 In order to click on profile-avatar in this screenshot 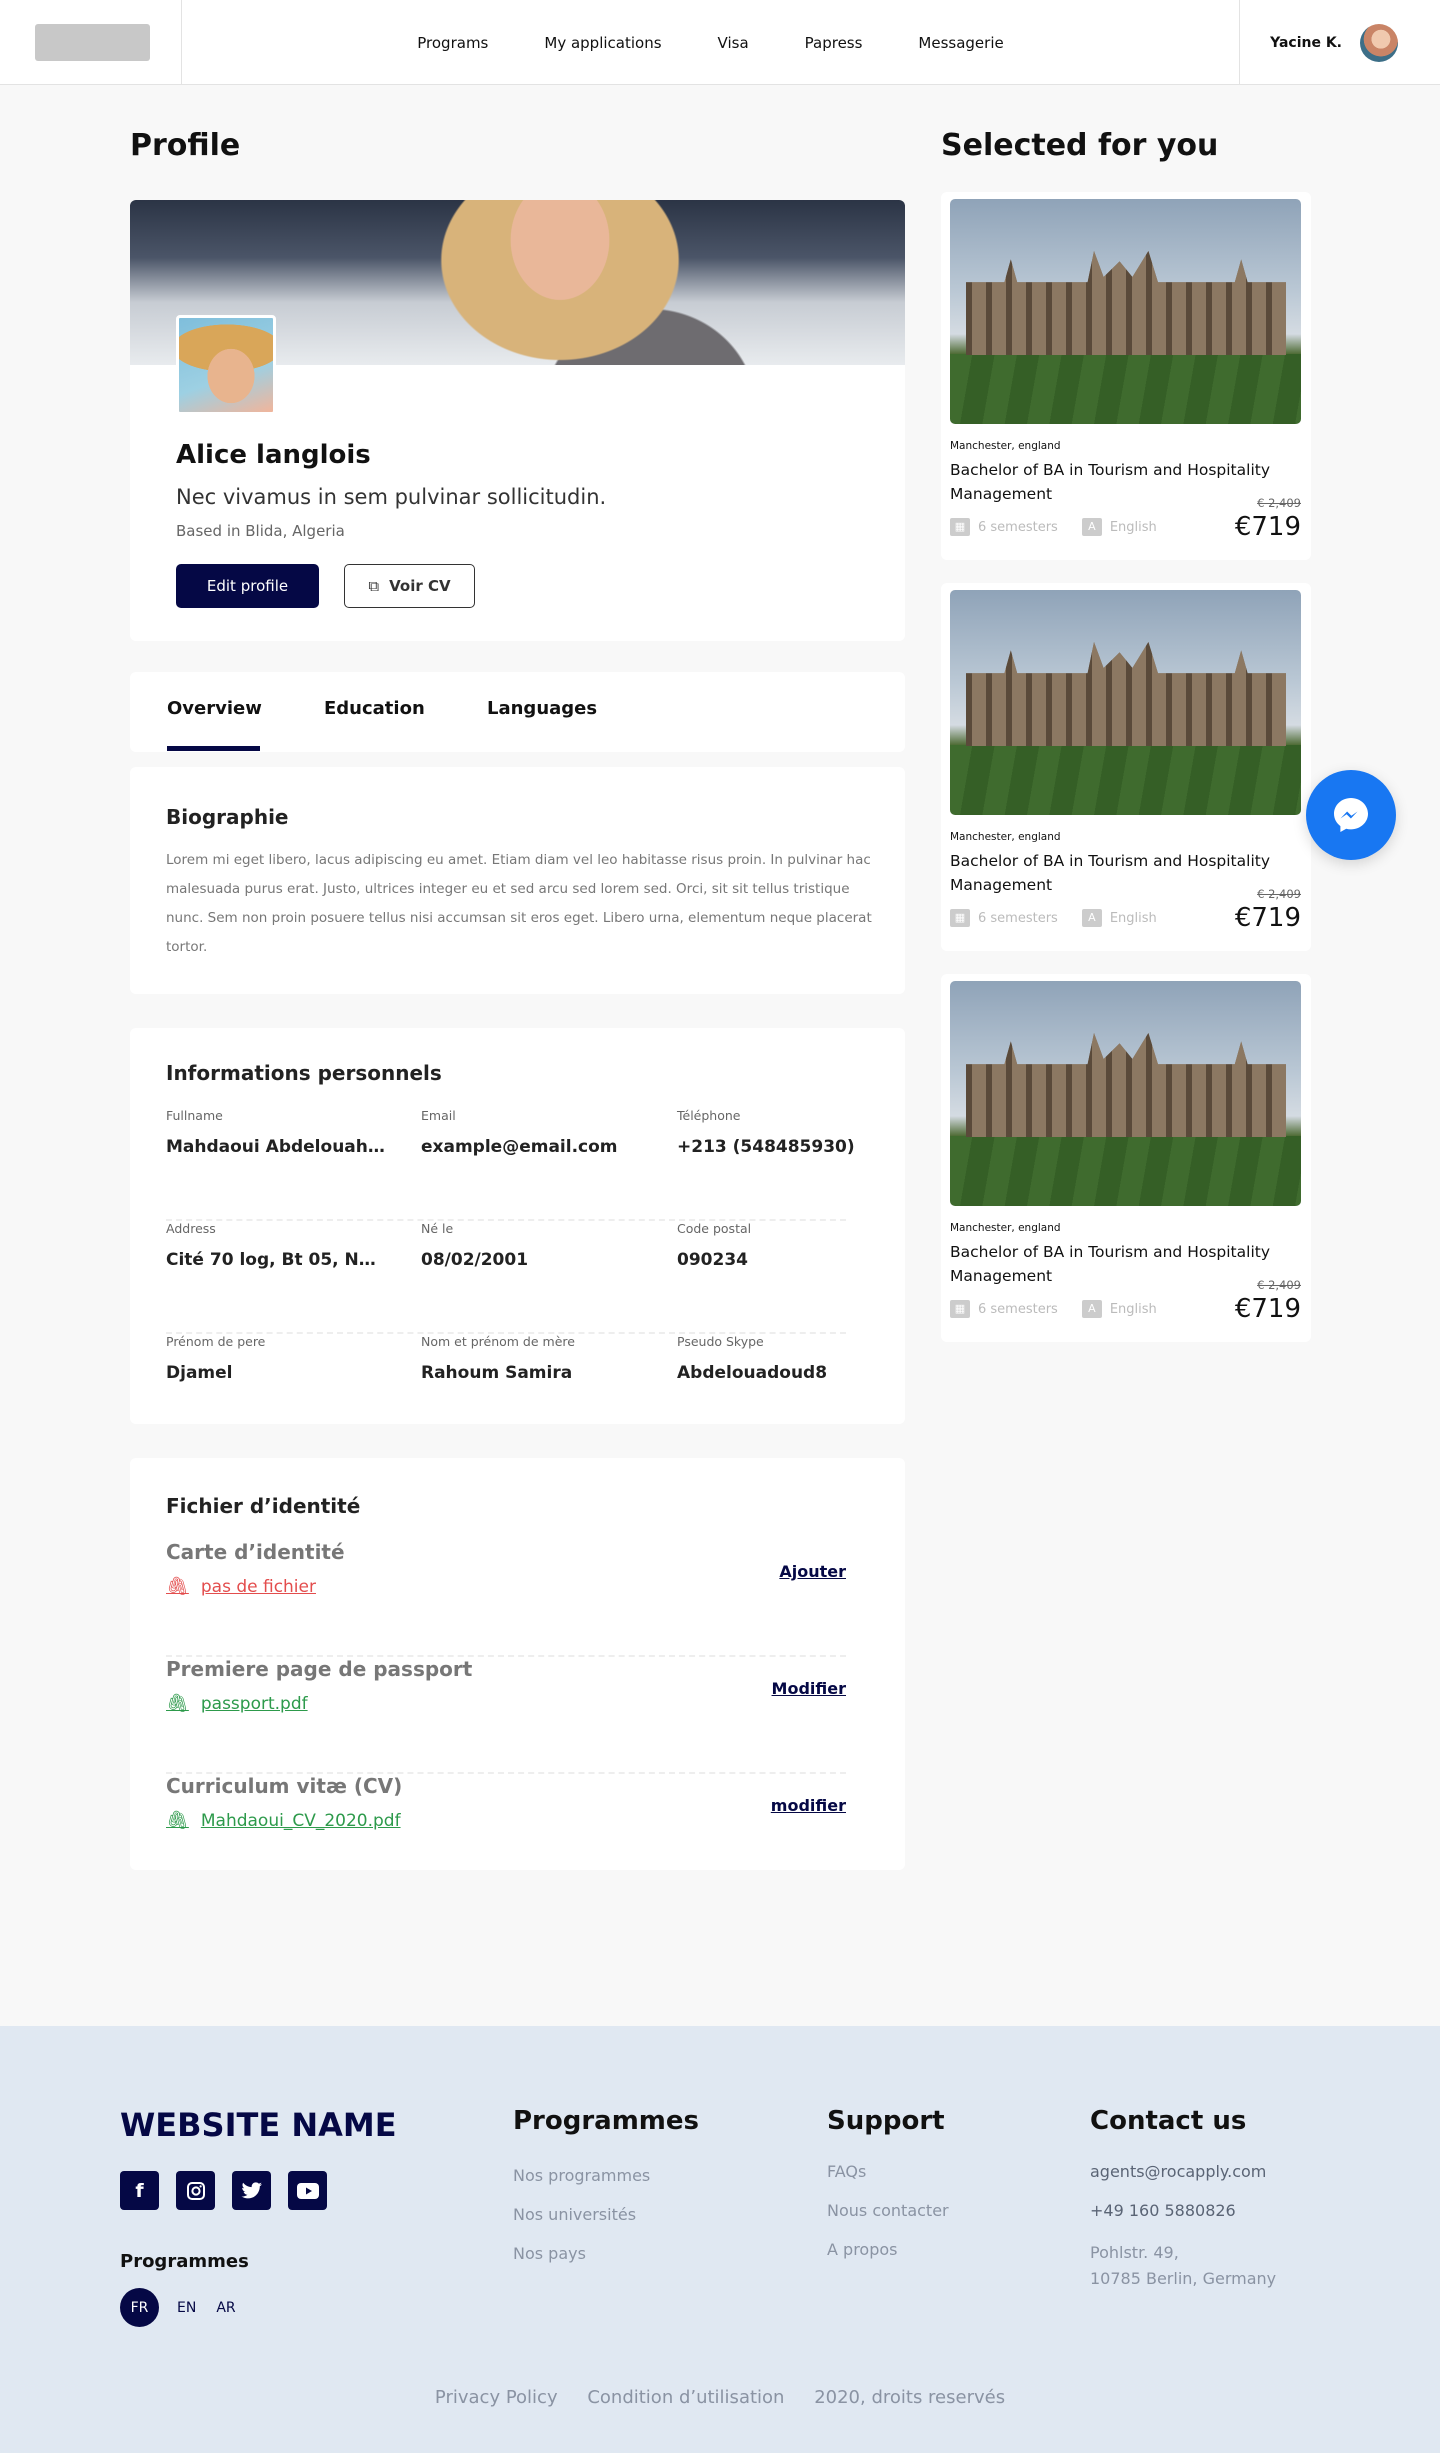, I will do `click(226, 365)`.